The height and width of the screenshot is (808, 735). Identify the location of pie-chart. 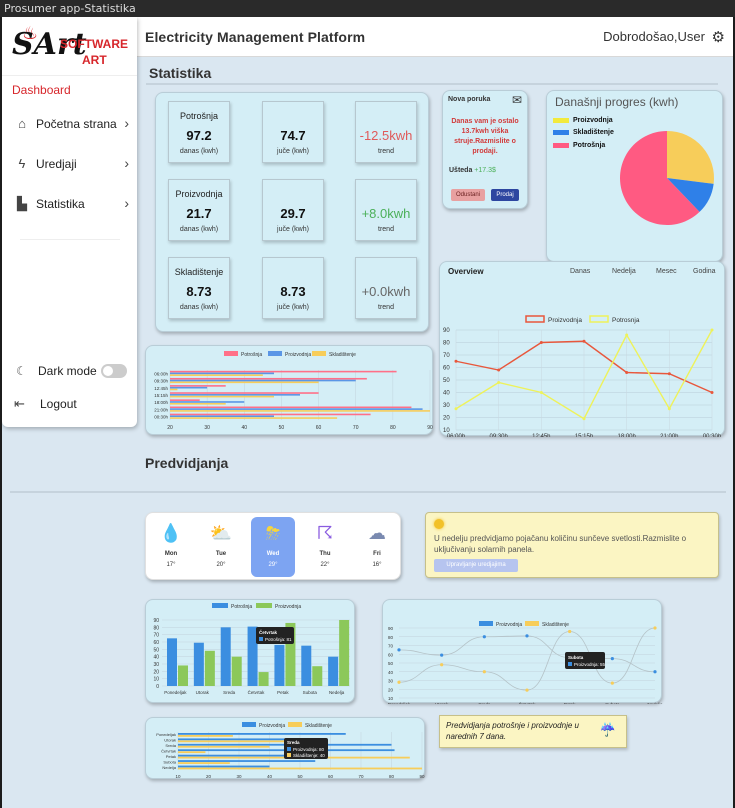
(635, 177).